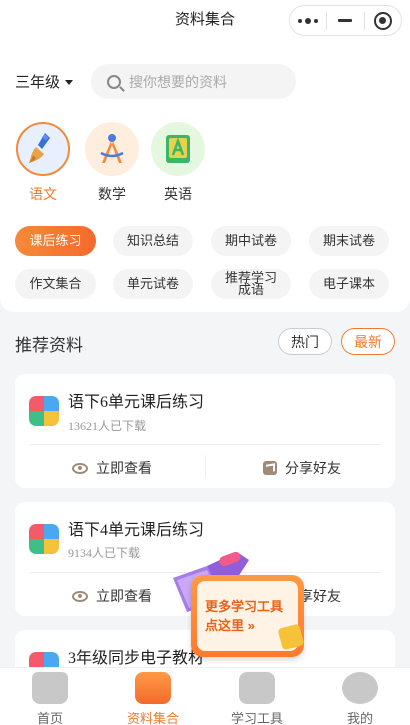 This screenshot has height=725, width=410. Describe the element at coordinates (153, 284) in the screenshot. I see `chip-unit-exam: 单元试卷` at that location.